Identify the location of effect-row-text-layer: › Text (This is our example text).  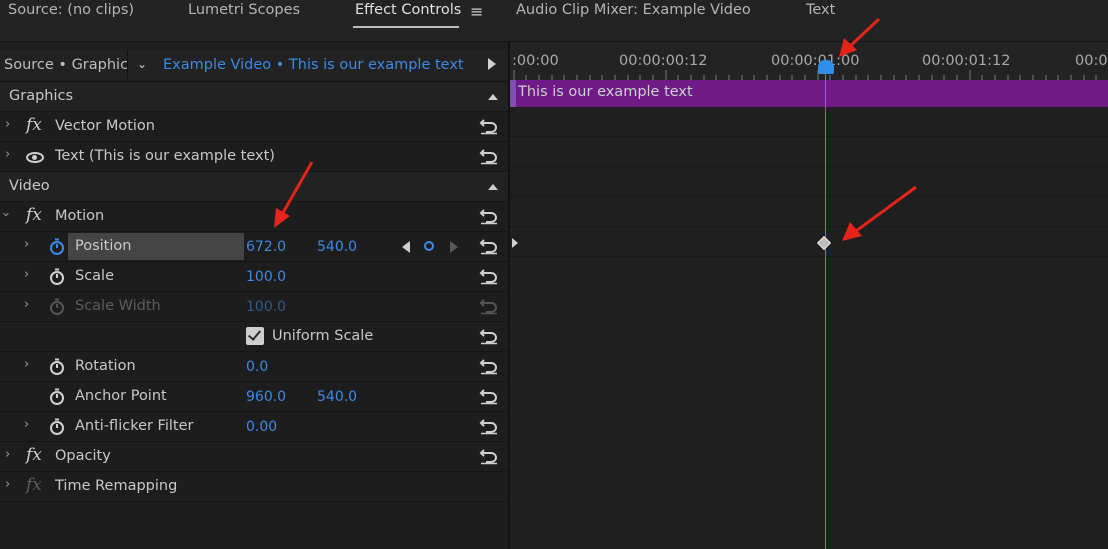
(254, 157).